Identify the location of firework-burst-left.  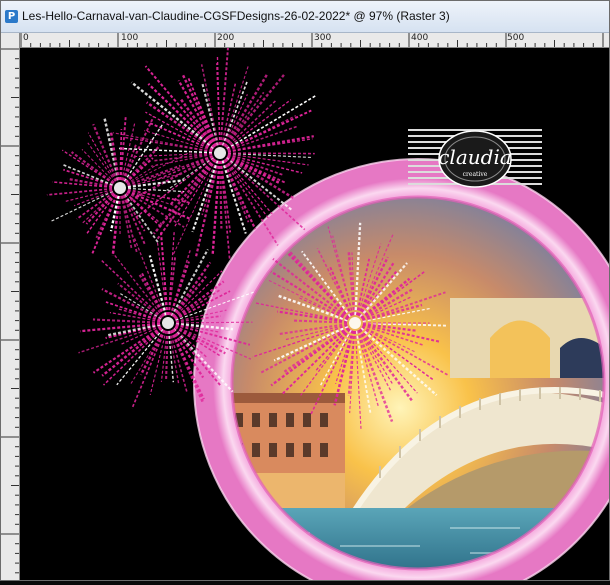
(119, 186).